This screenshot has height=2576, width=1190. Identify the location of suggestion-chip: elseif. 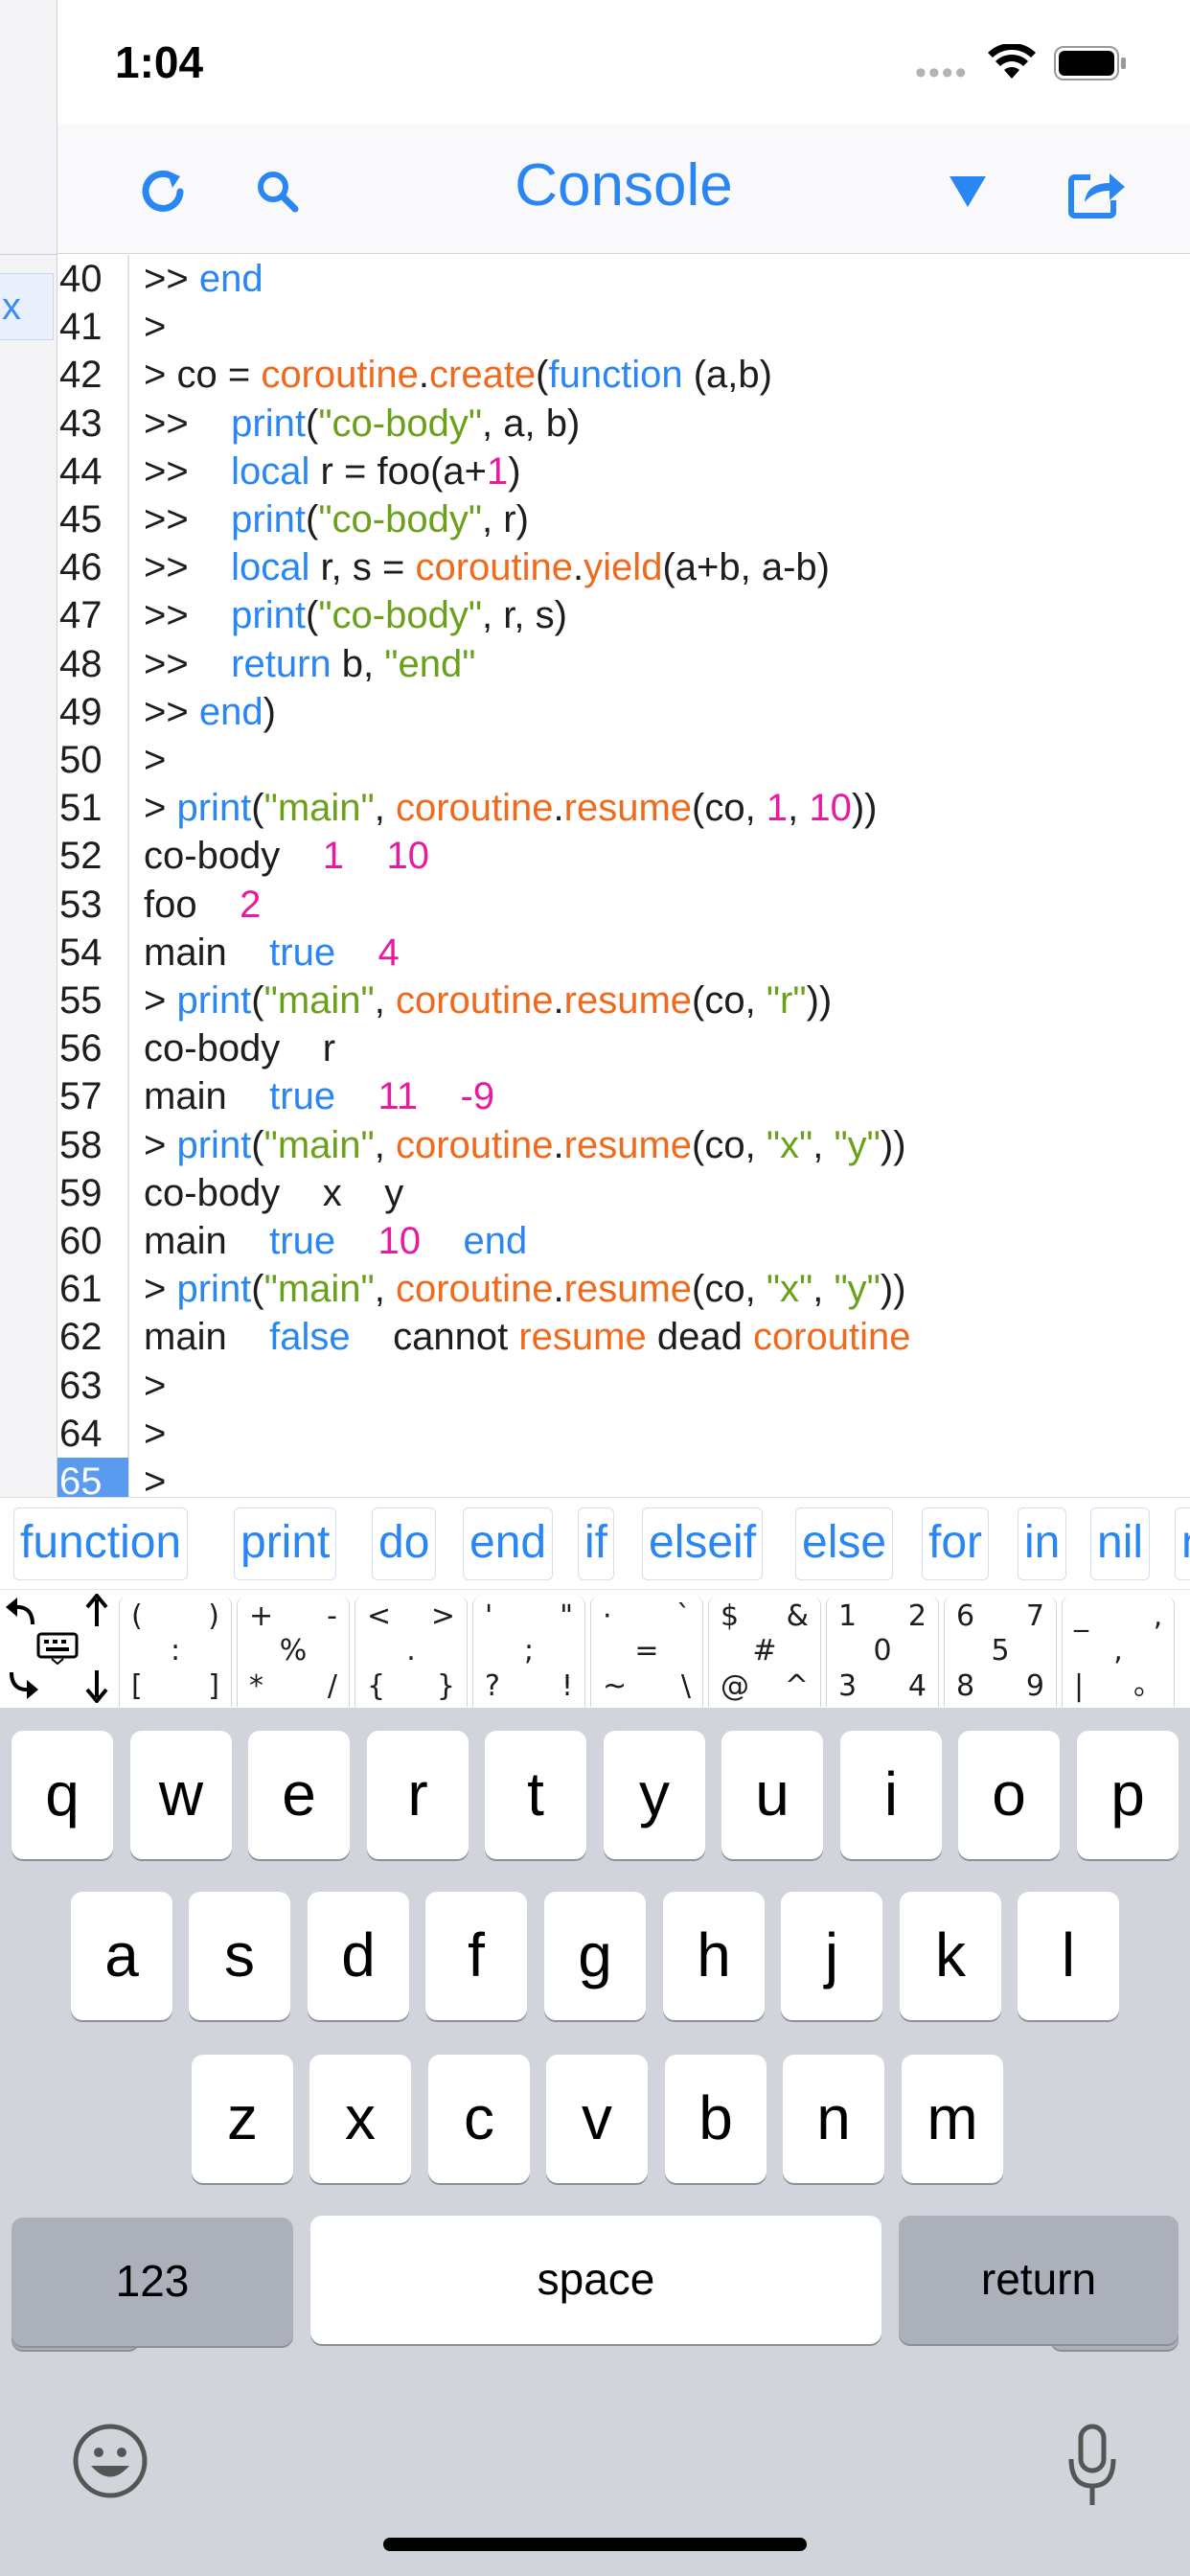
(703, 1543).